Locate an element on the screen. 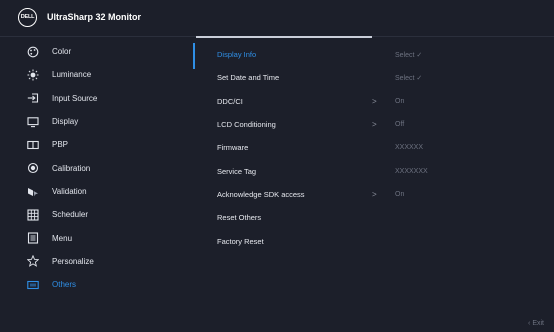 This screenshot has width=554, height=332. pbp-icon is located at coordinates (33, 145).